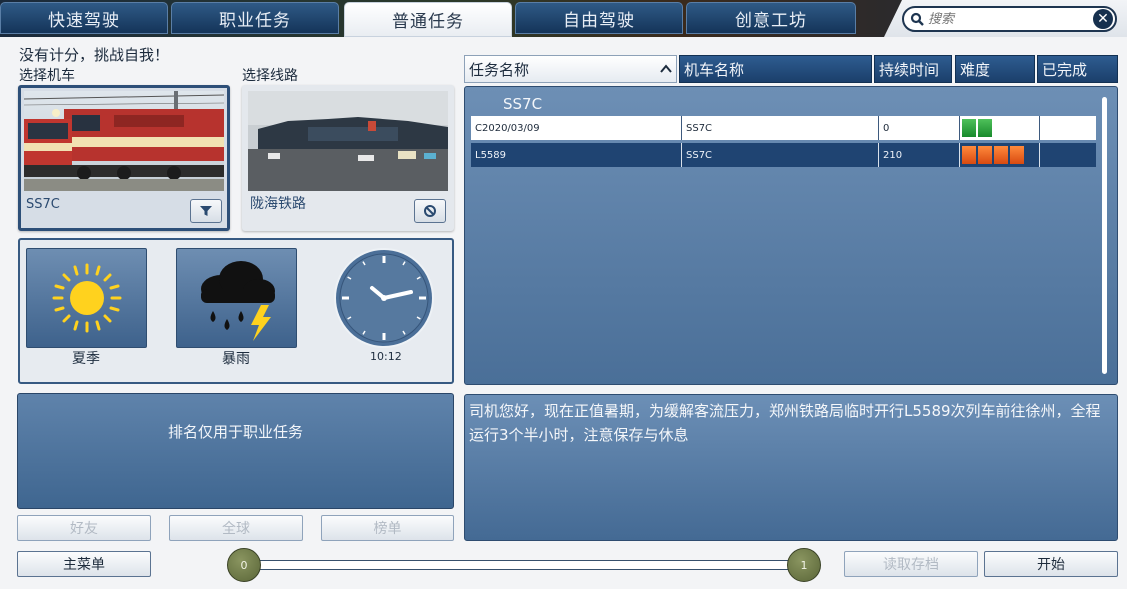  I want to click on group-title: SS7C, so click(523, 104).